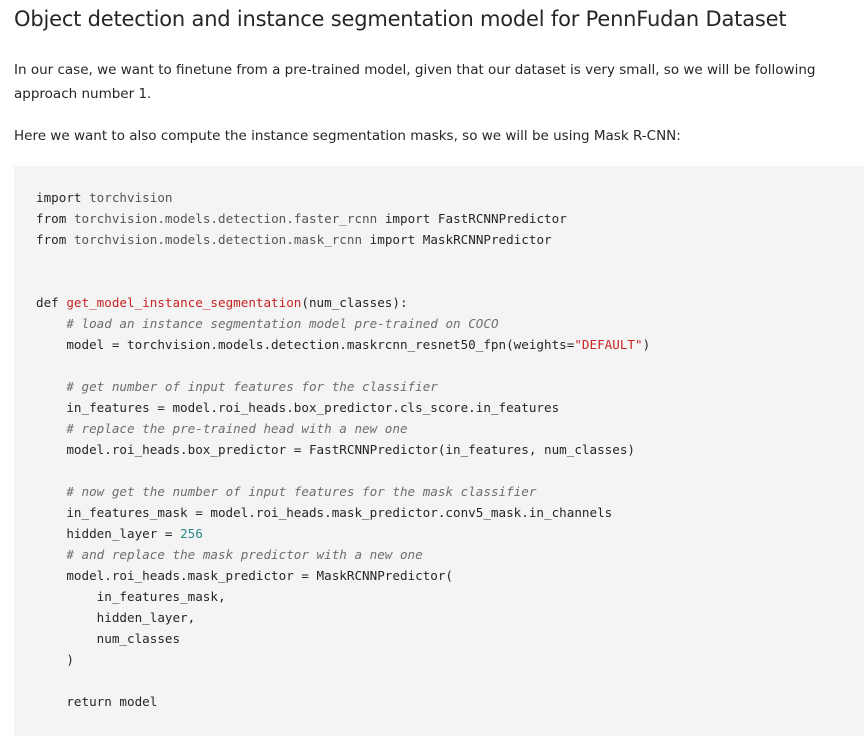  Describe the element at coordinates (450, 701) in the screenshot. I see `code-line: return model` at that location.